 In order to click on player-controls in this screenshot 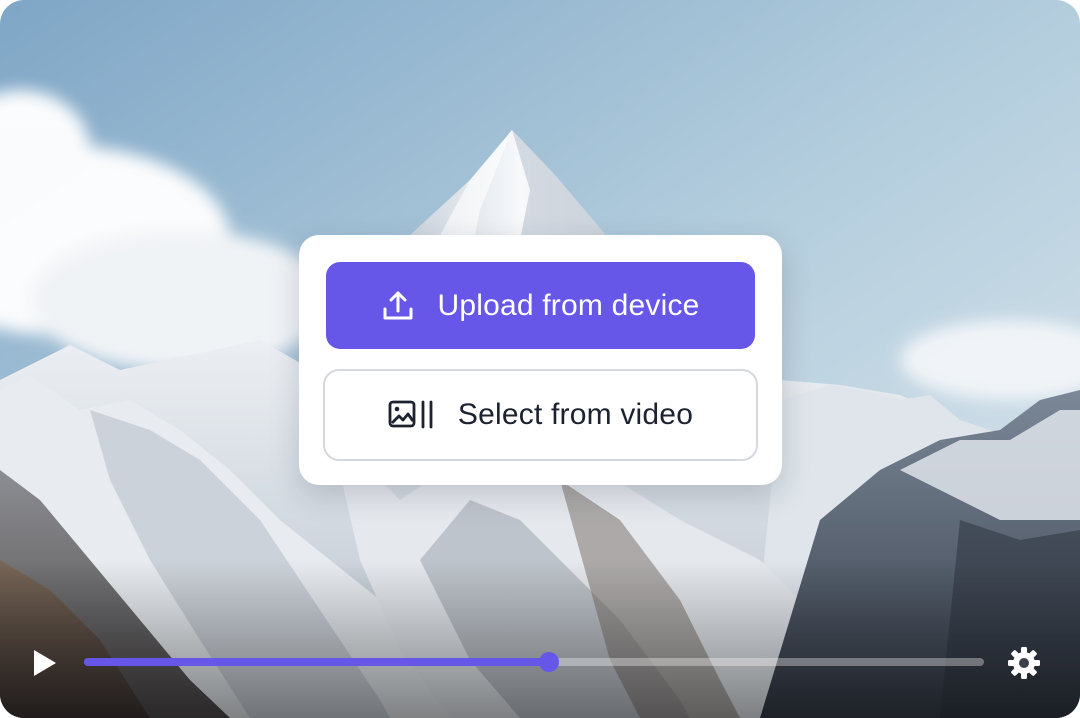, I will do `click(540, 669)`.